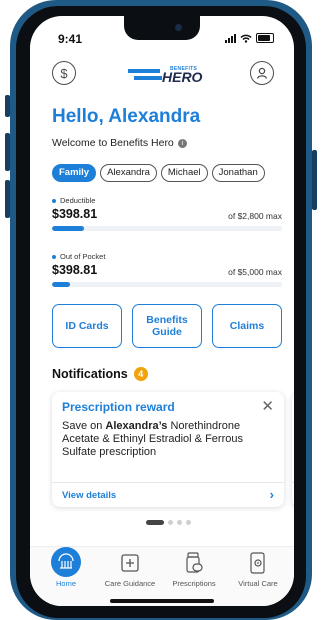 The image size is (323, 620). Describe the element at coordinates (267, 406) in the screenshot. I see `close-icon: ✕` at that location.